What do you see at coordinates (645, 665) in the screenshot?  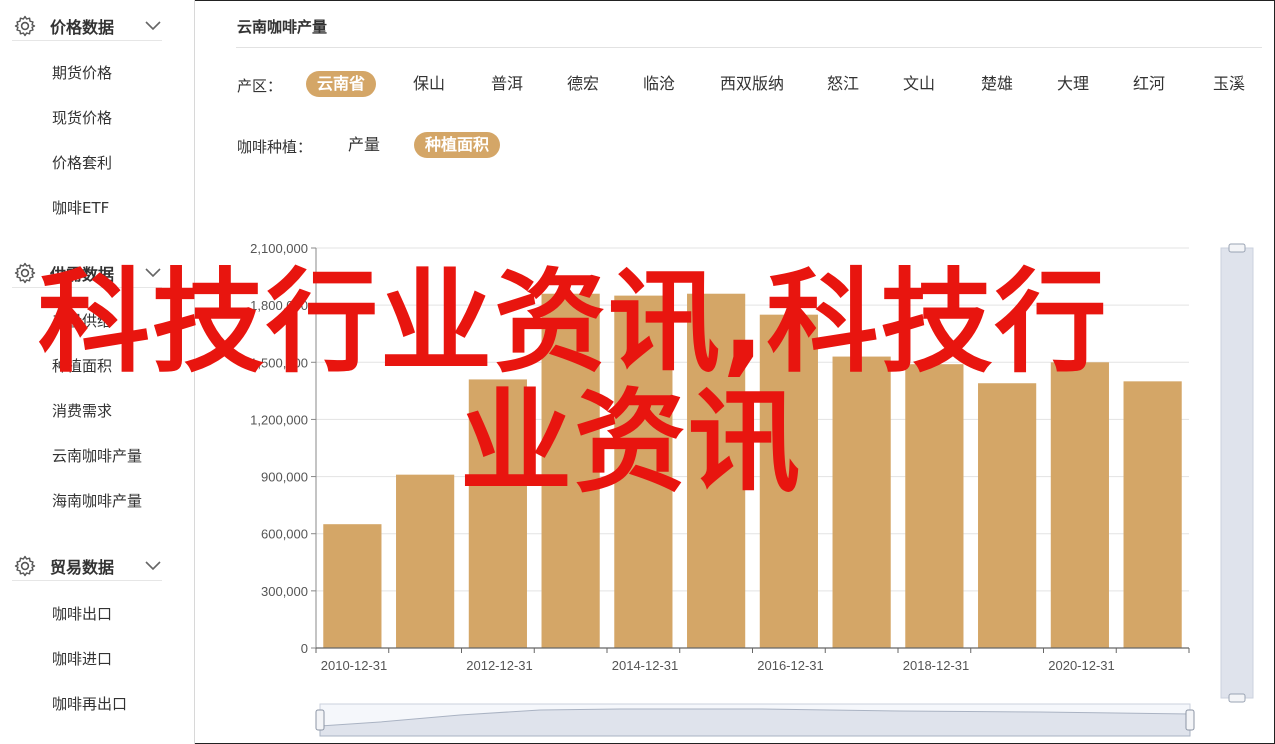 I see `x-tick-label: 2014-12-31` at bounding box center [645, 665].